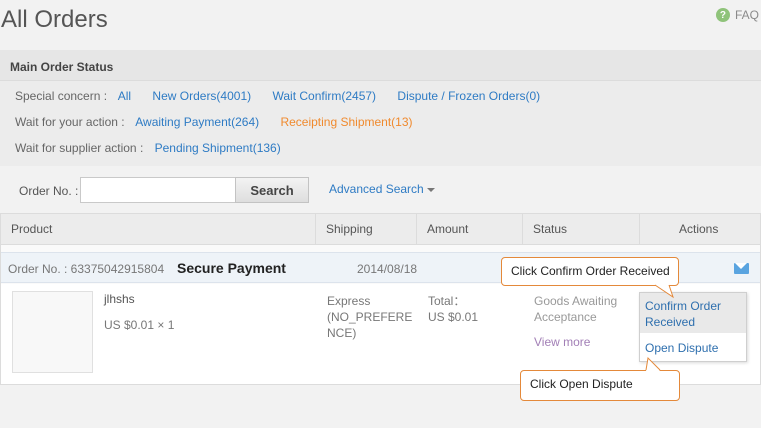 The image size is (761, 428). I want to click on status-line: Acceptance, so click(565, 317).